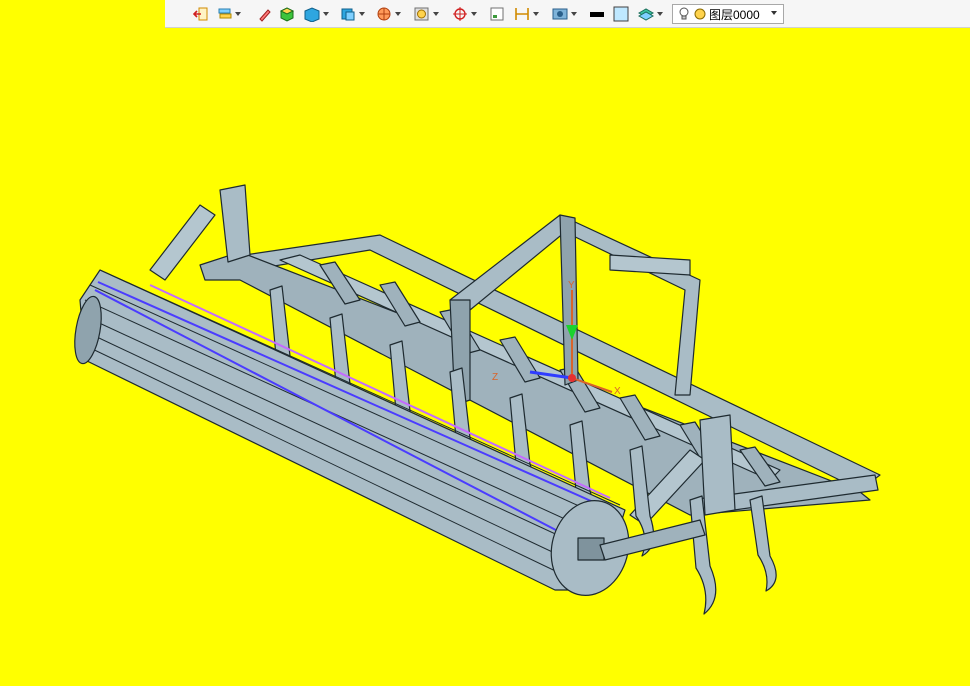  Describe the element at coordinates (571, 285) in the screenshot. I see `triad-label-y: Y` at that location.